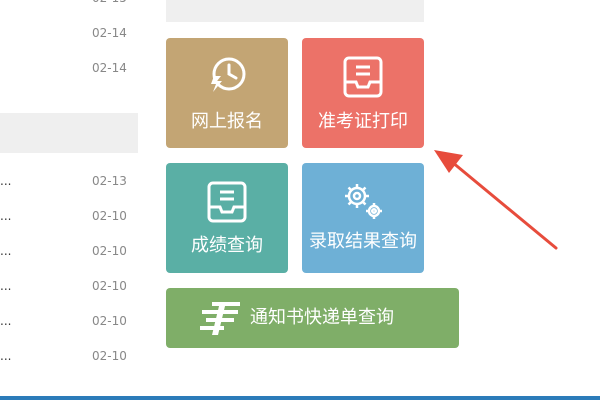  What do you see at coordinates (109, 181) in the screenshot?
I see `news-date: 02-13` at bounding box center [109, 181].